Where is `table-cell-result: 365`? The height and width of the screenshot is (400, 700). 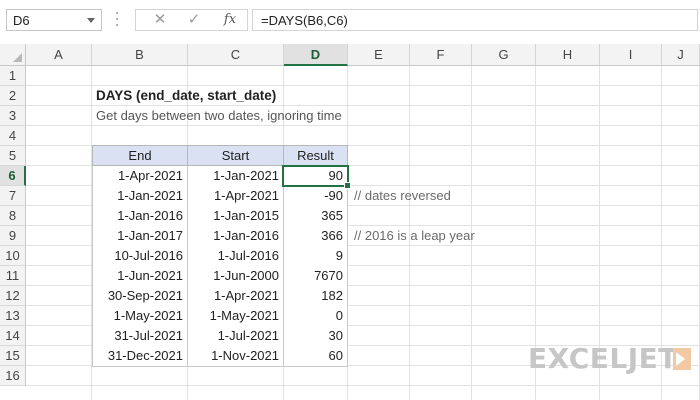
table-cell-result: 365 is located at coordinates (315, 216).